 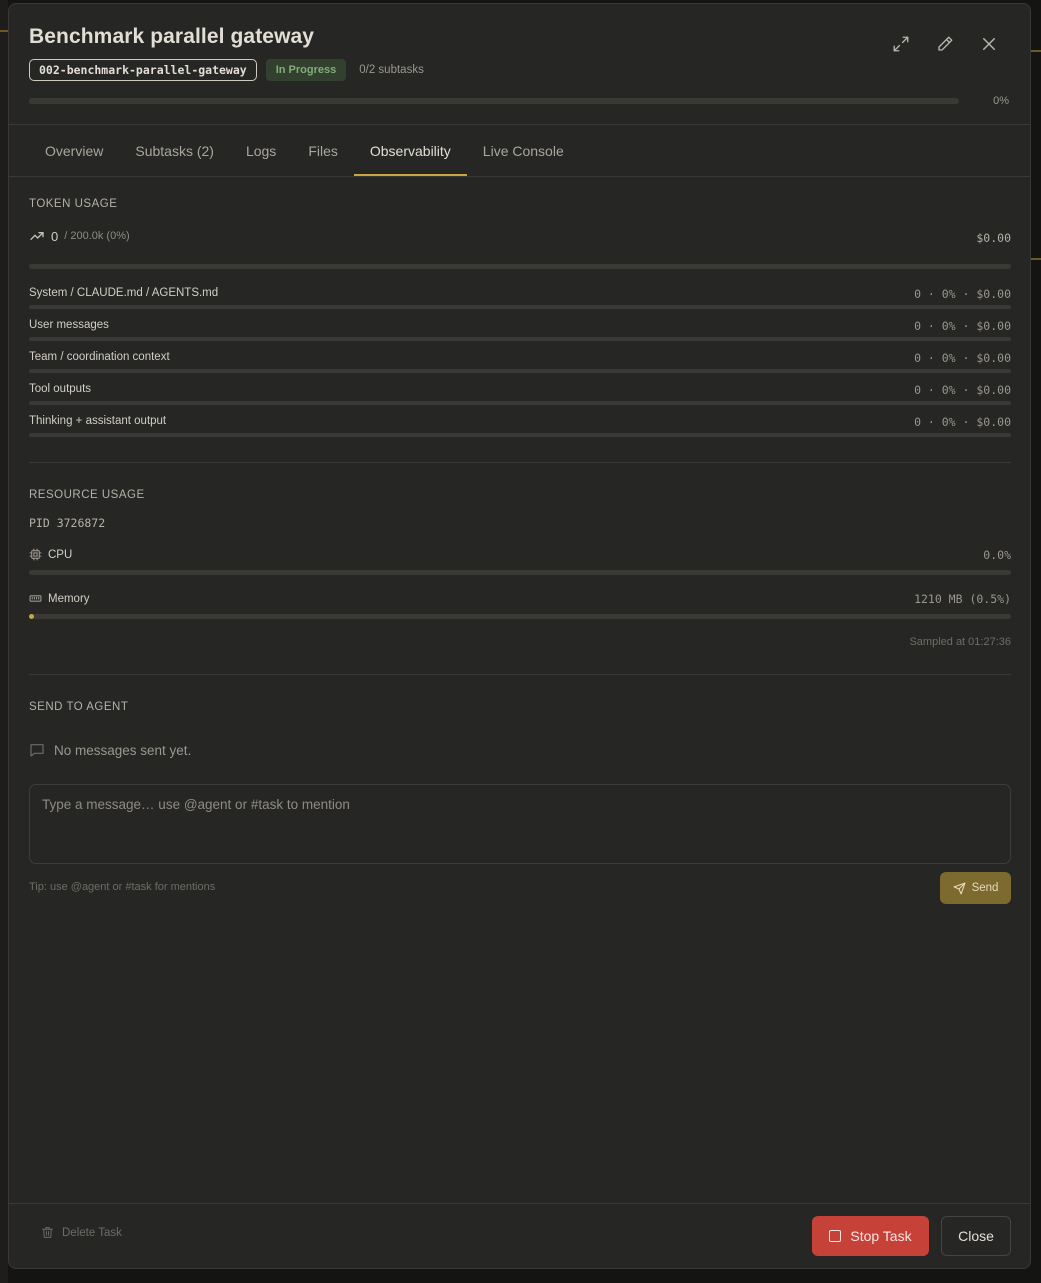 I want to click on close-button: Close, so click(x=976, y=1236).